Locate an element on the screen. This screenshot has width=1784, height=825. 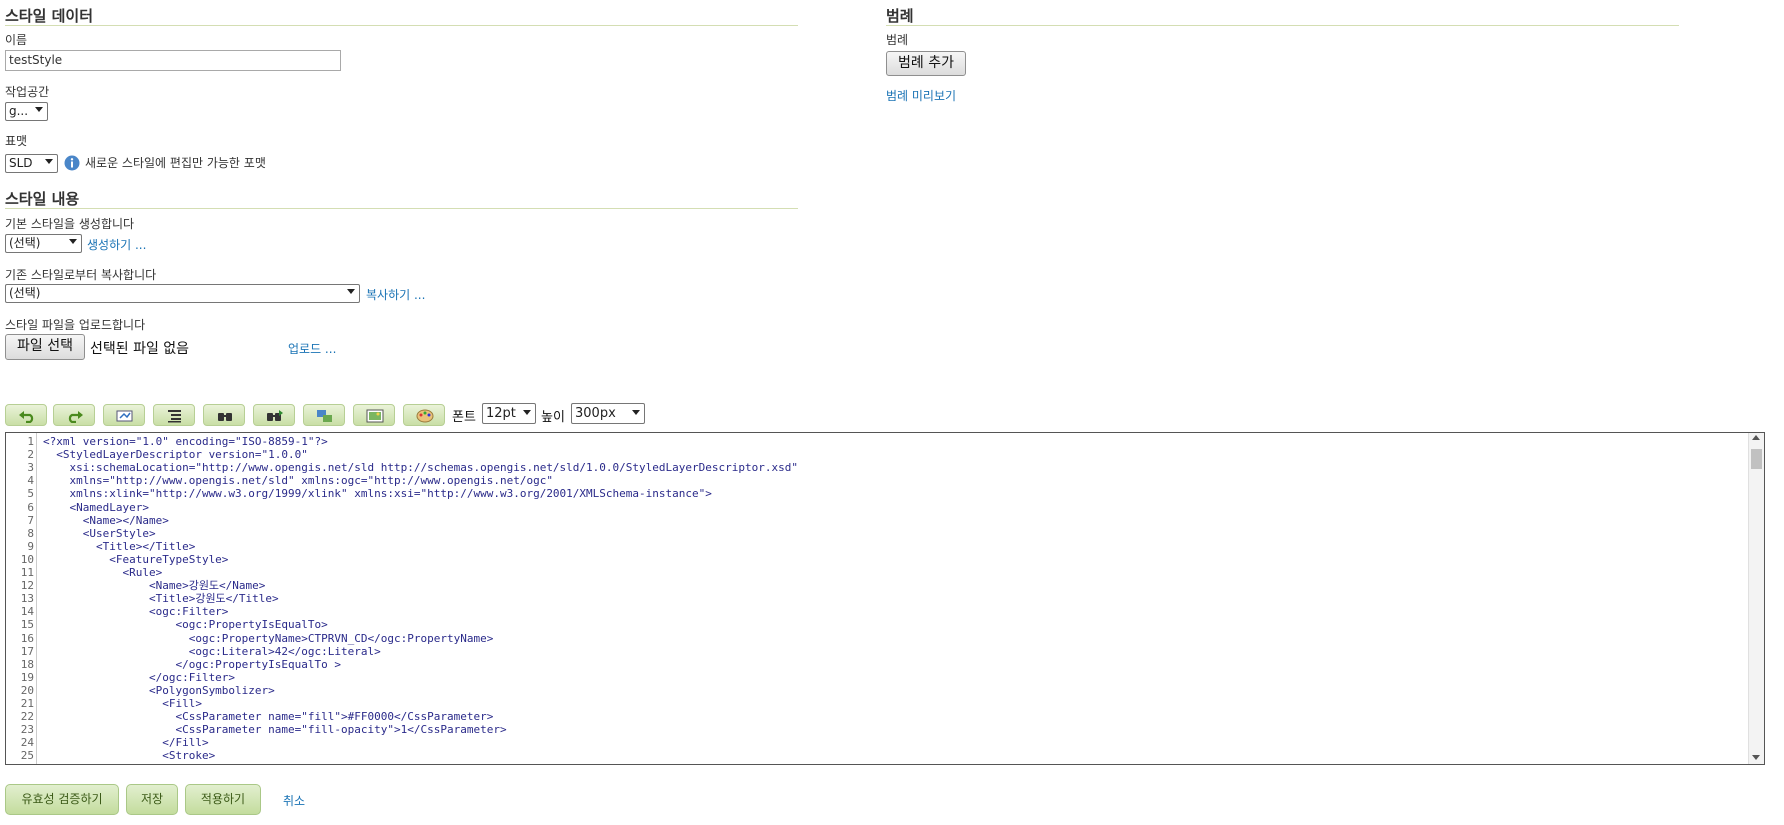
go-to-line-icon is located at coordinates (124, 416).